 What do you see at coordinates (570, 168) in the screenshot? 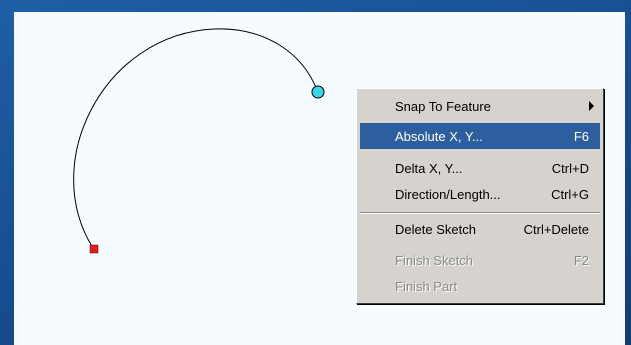
I see `menu-item-shortcut: Ctrl+D` at bounding box center [570, 168].